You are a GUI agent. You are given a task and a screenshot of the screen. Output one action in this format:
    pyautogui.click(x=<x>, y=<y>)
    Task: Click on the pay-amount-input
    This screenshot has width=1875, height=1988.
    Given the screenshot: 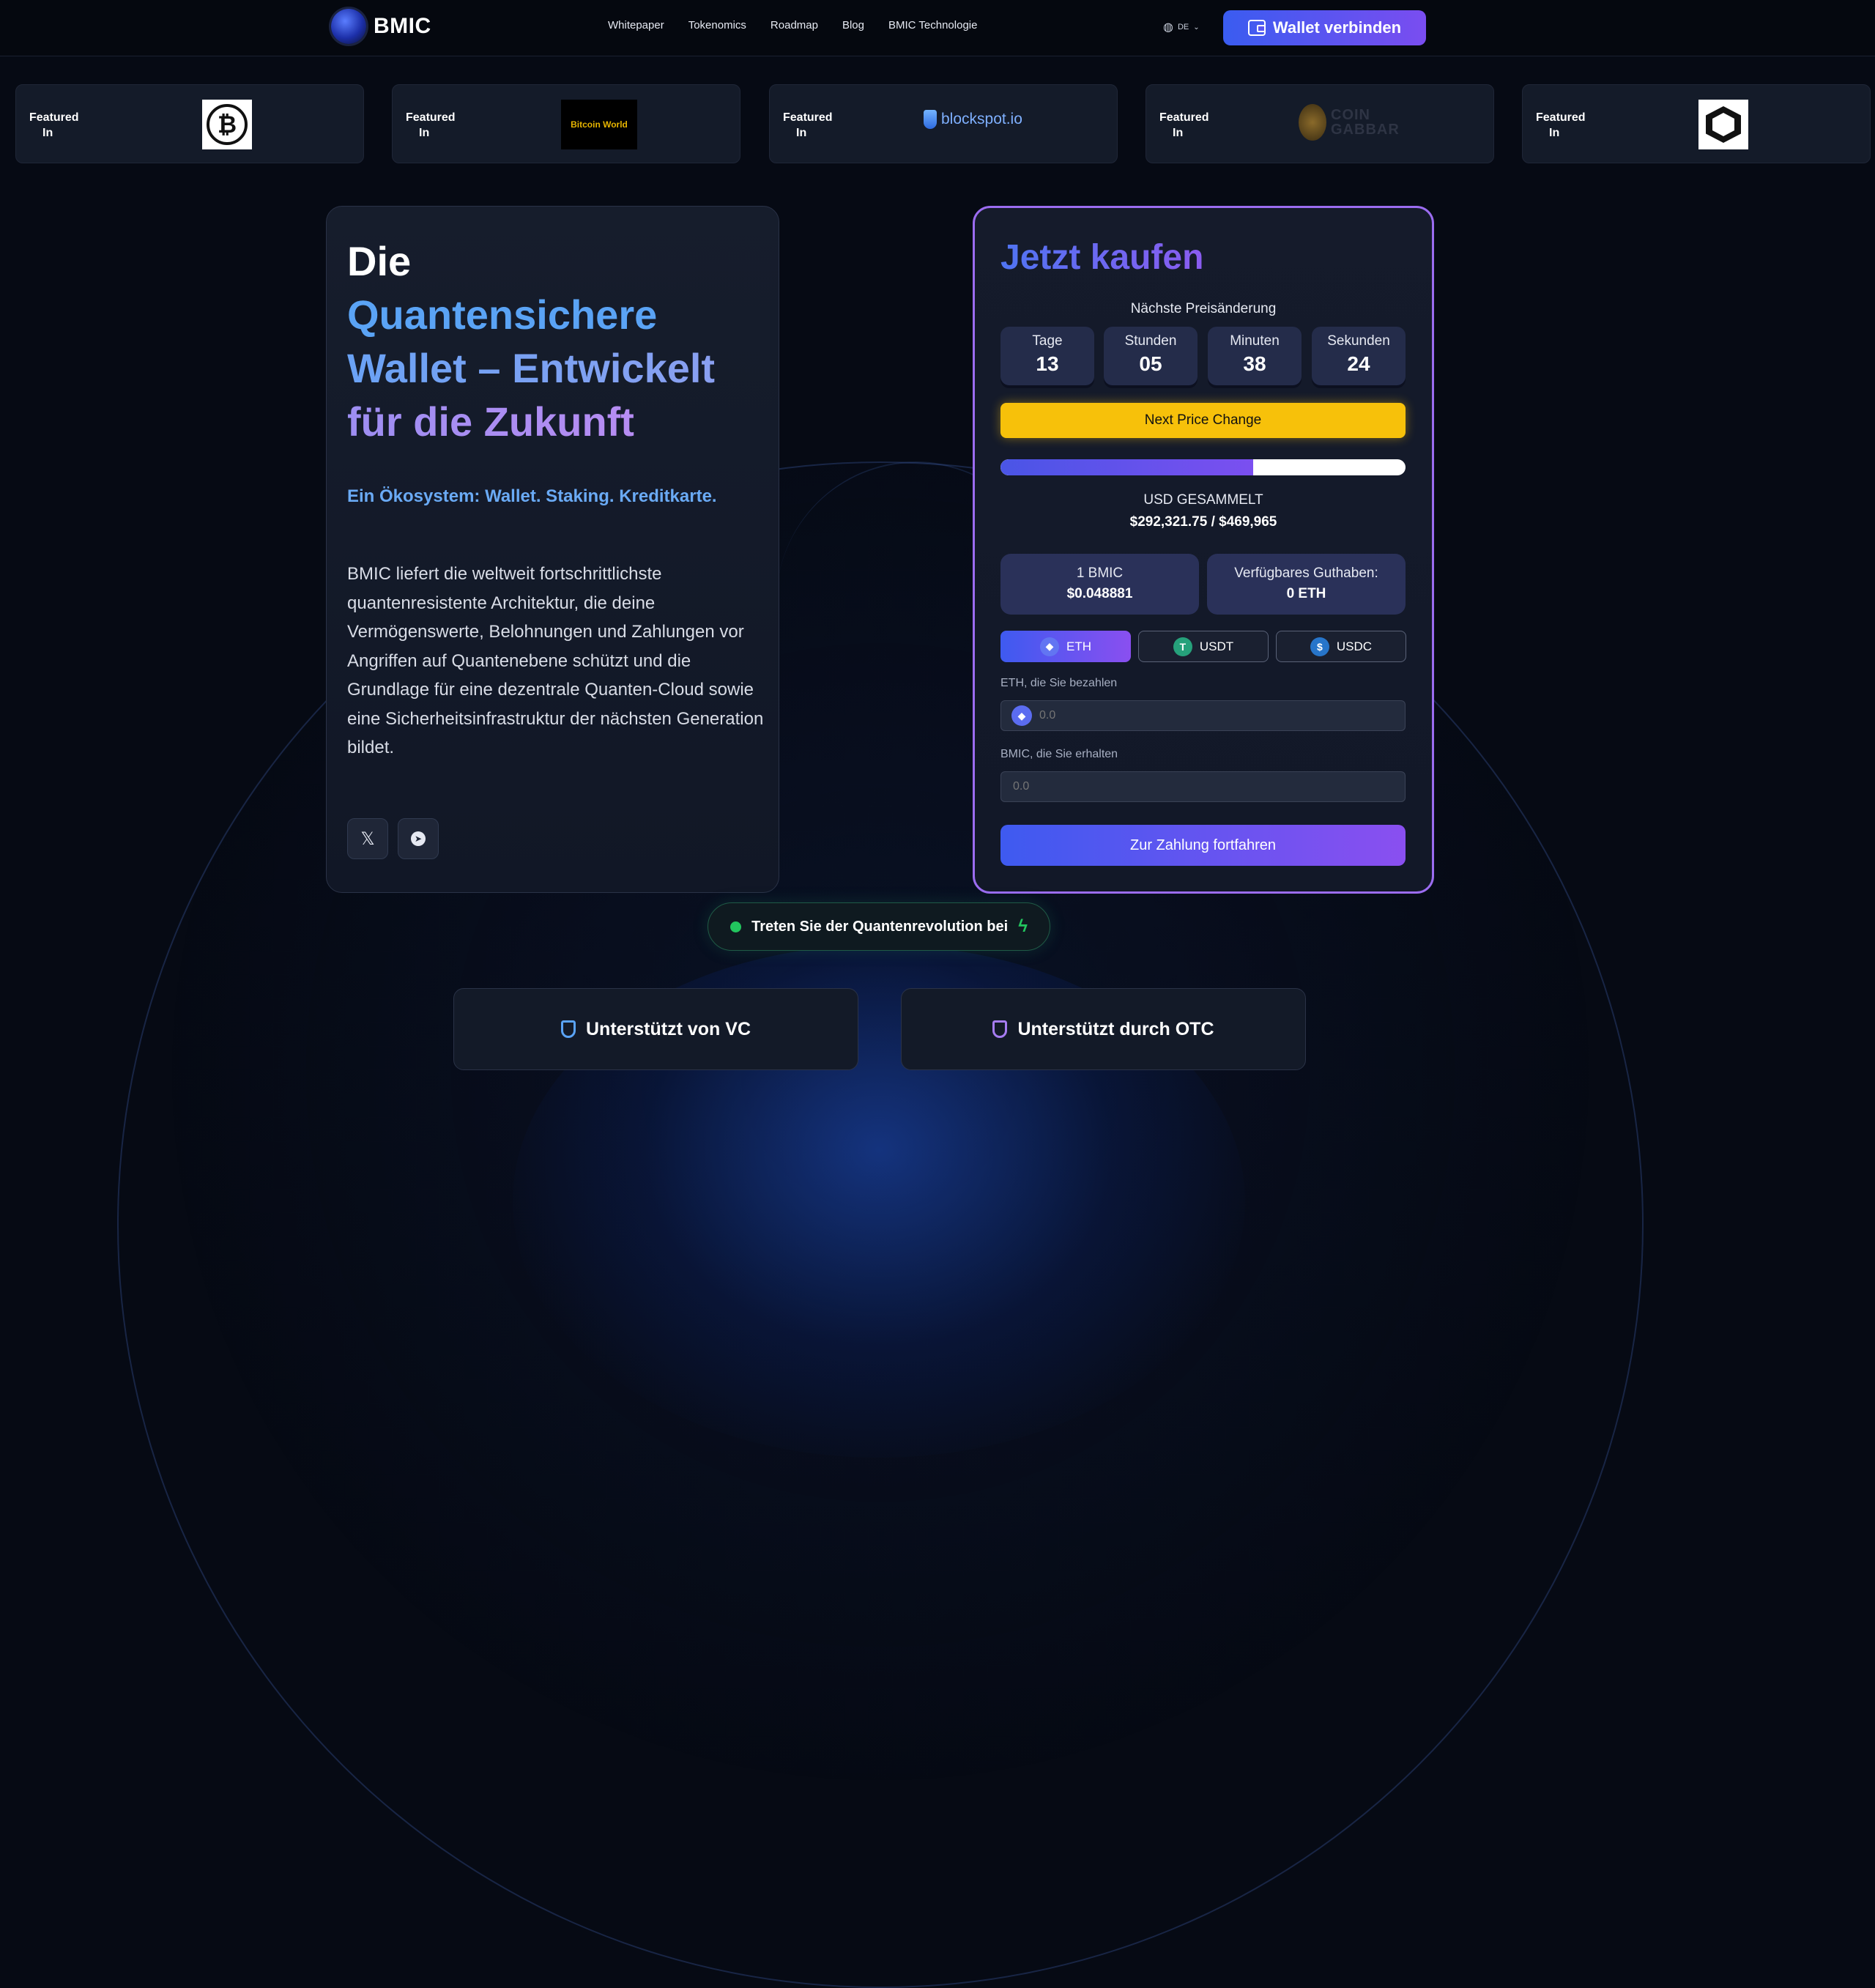 What is the action you would take?
    pyautogui.click(x=1215, y=715)
    